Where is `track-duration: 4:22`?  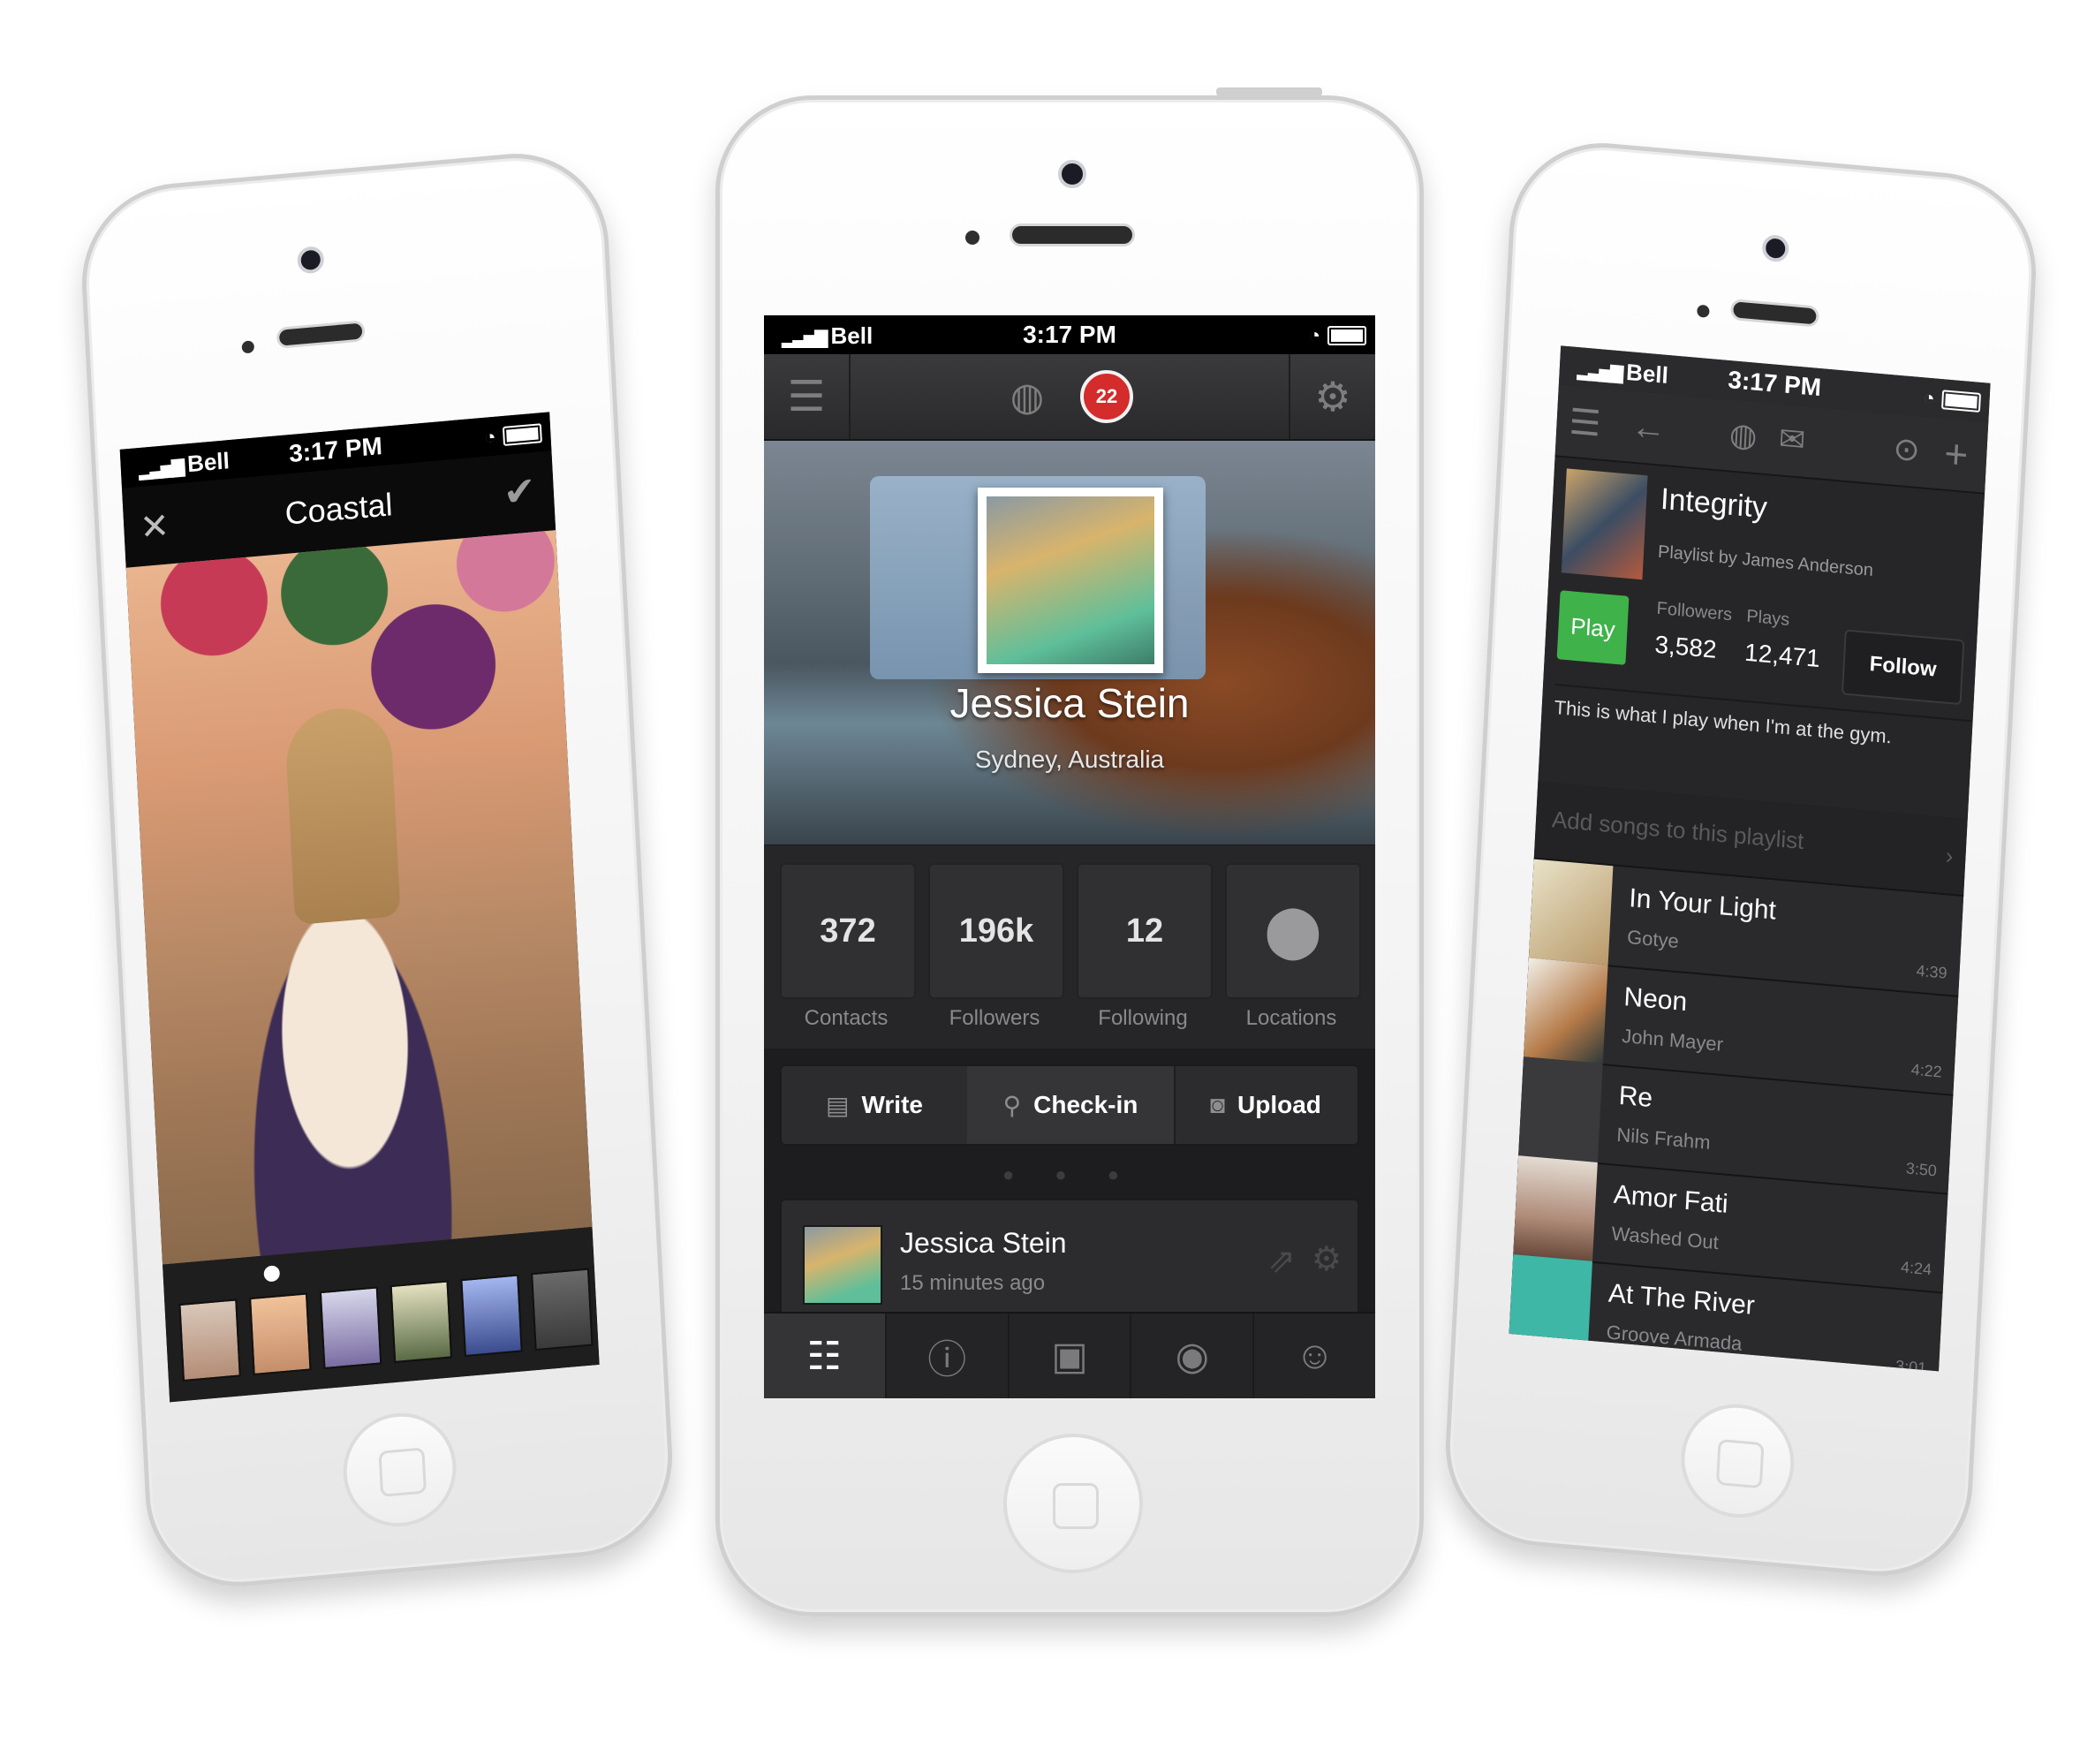 track-duration: 4:22 is located at coordinates (1926, 1070).